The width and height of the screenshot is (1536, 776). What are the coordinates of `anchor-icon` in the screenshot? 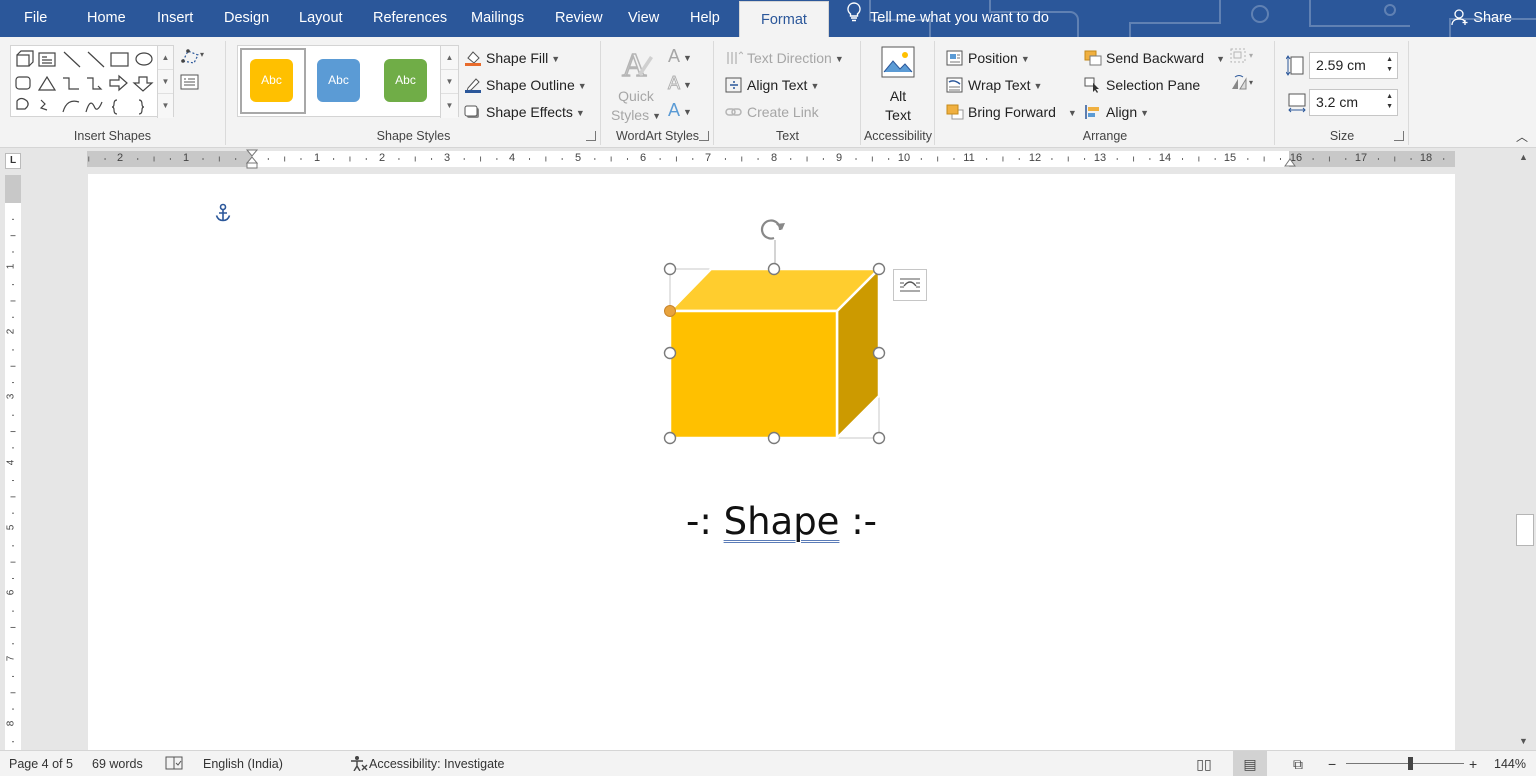 It's located at (223, 213).